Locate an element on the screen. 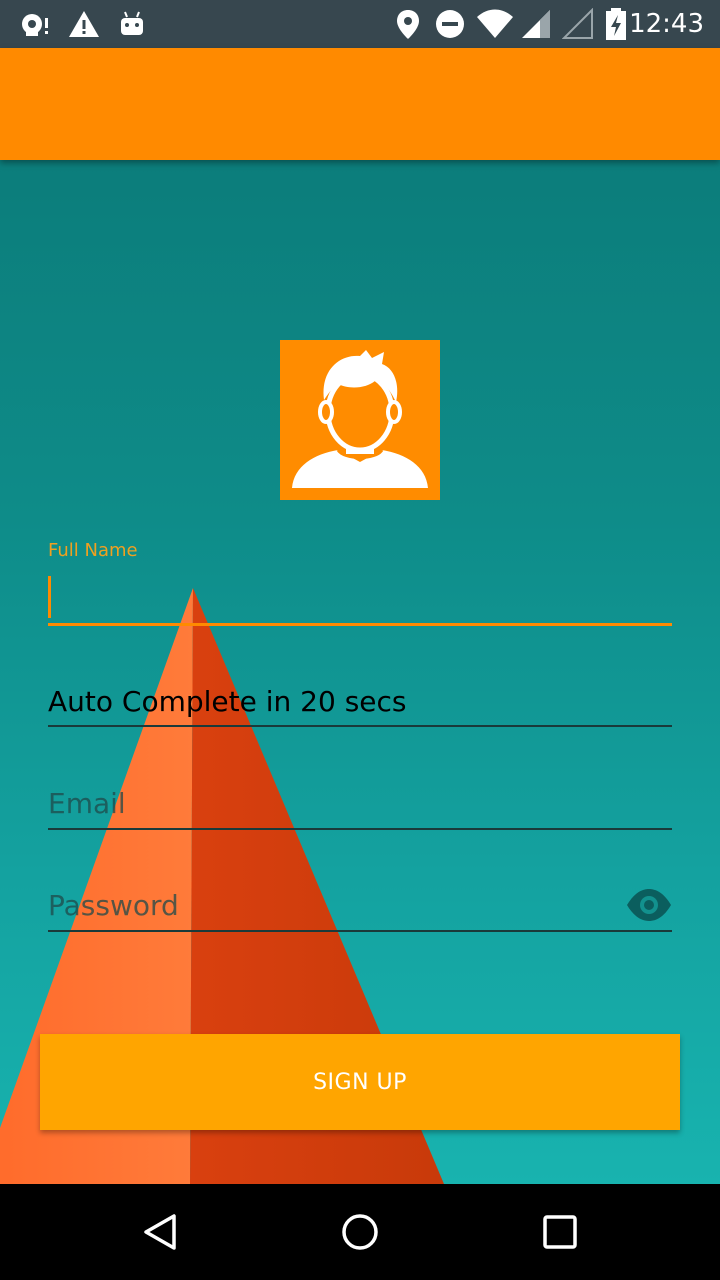 The height and width of the screenshot is (1280, 720). full-name-underline is located at coordinates (360, 624).